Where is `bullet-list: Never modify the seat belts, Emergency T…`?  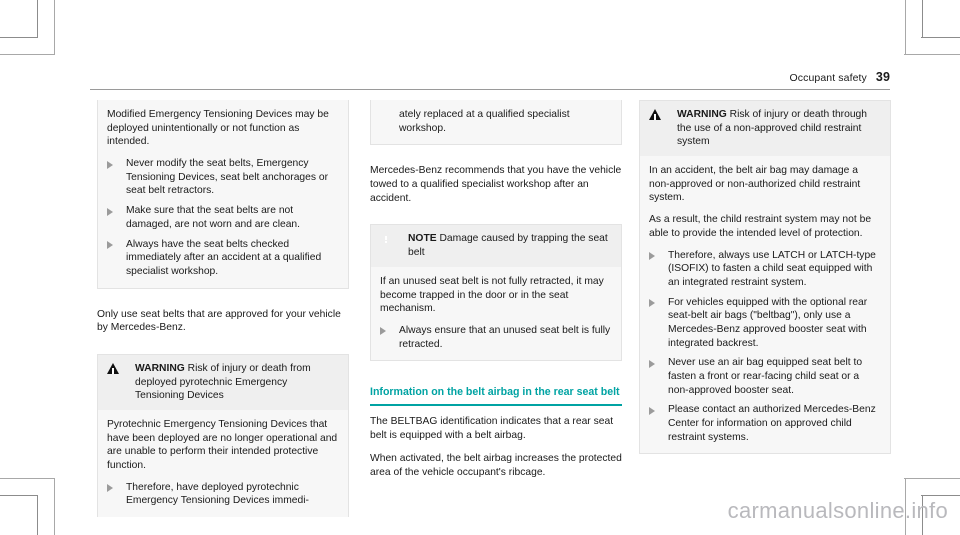
bullet-list: Never modify the seat belts, Emergency T… is located at coordinates (223, 218).